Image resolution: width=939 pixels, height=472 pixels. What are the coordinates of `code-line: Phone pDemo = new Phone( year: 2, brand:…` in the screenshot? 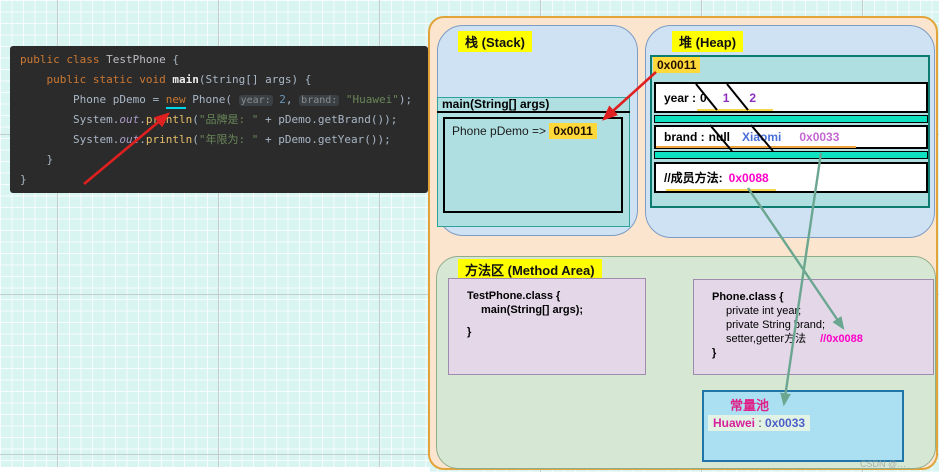 It's located at (224, 100).